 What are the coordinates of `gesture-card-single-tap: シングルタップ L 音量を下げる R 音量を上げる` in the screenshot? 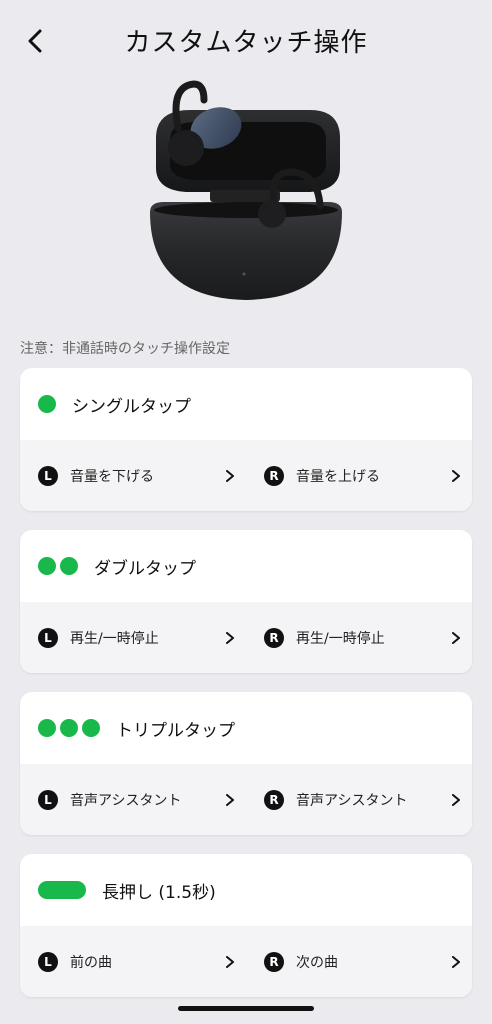 It's located at (246, 439).